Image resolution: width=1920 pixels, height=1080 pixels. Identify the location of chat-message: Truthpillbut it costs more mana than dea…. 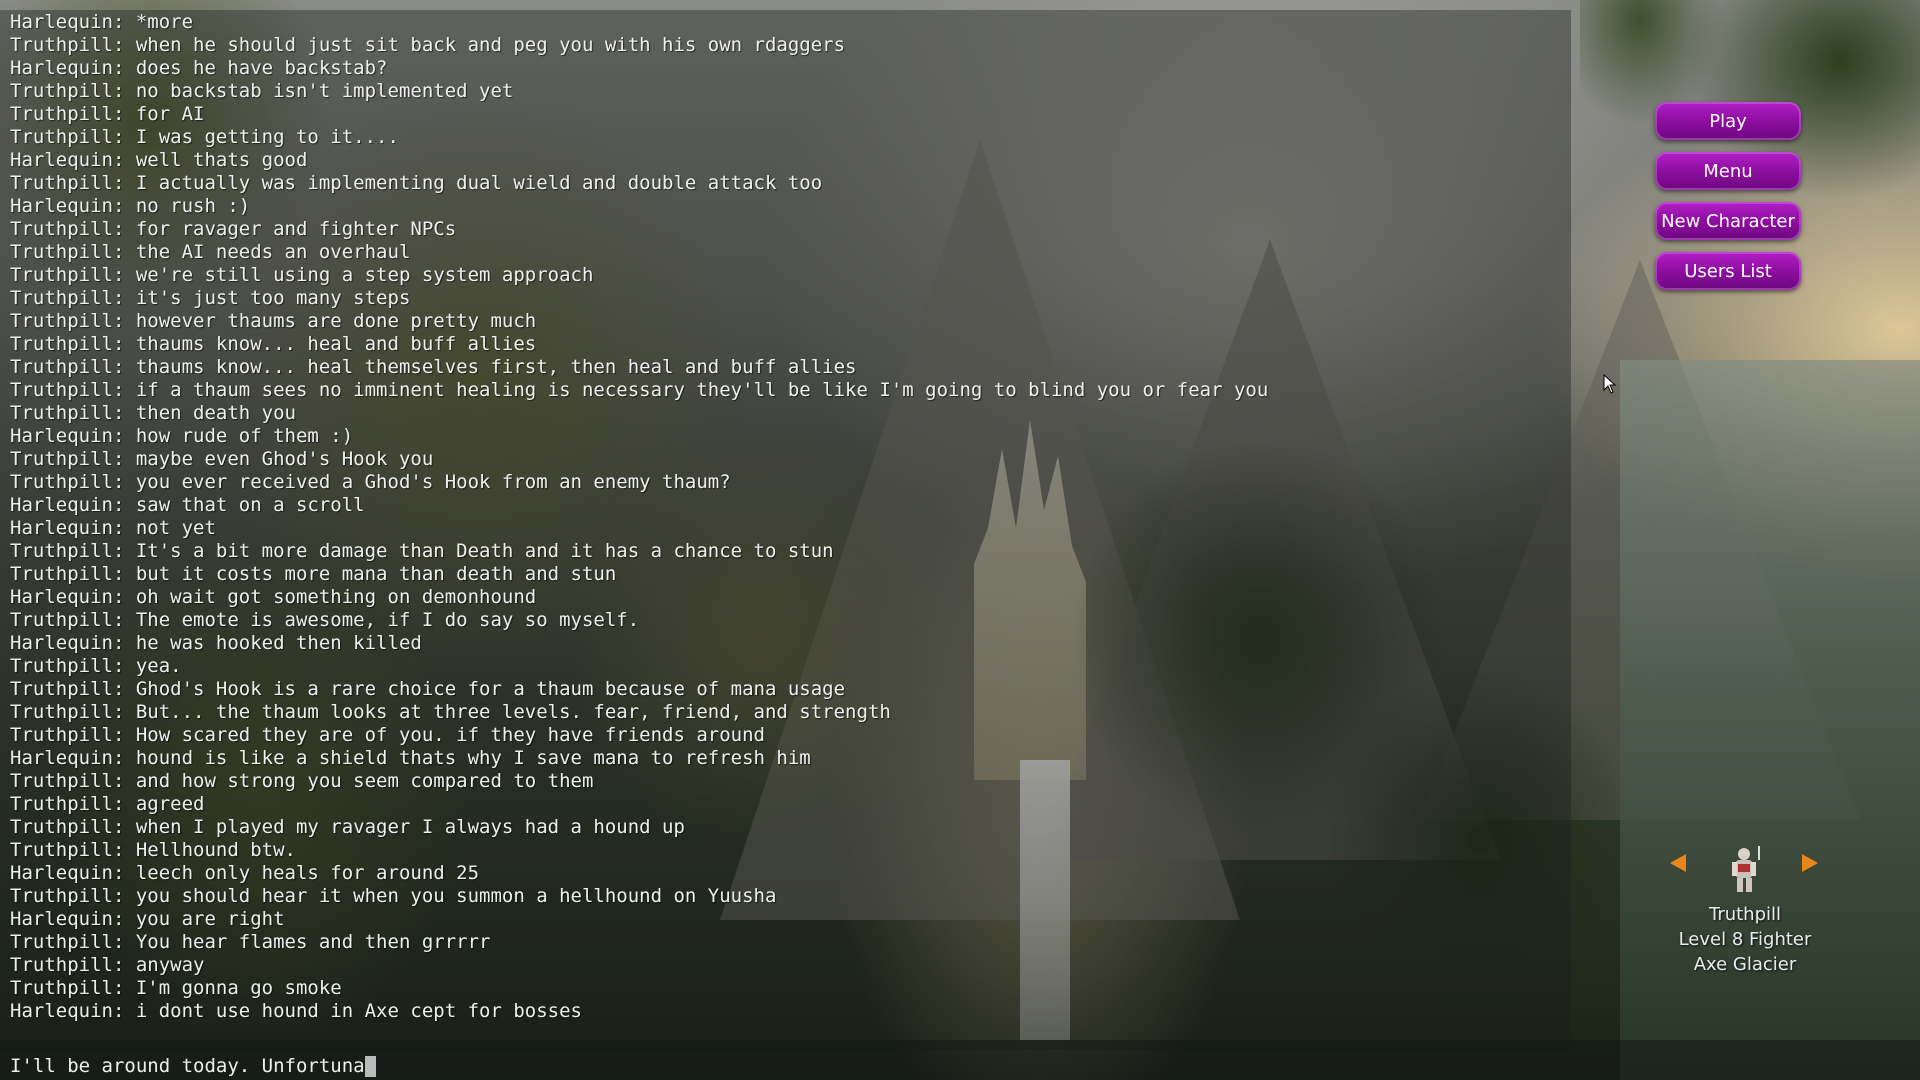
(785, 574).